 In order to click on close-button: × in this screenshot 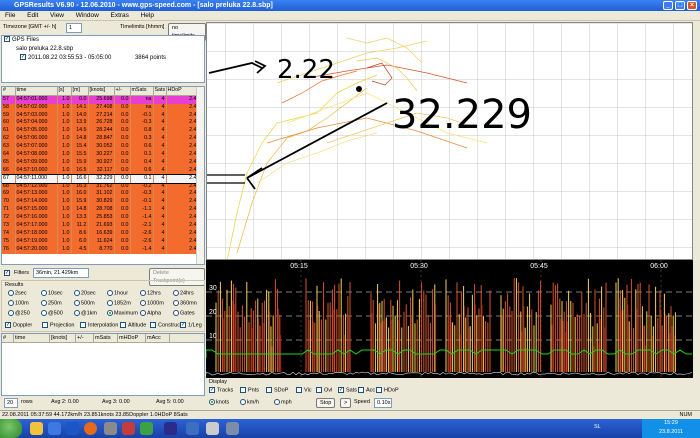, I will do `click(692, 5)`.